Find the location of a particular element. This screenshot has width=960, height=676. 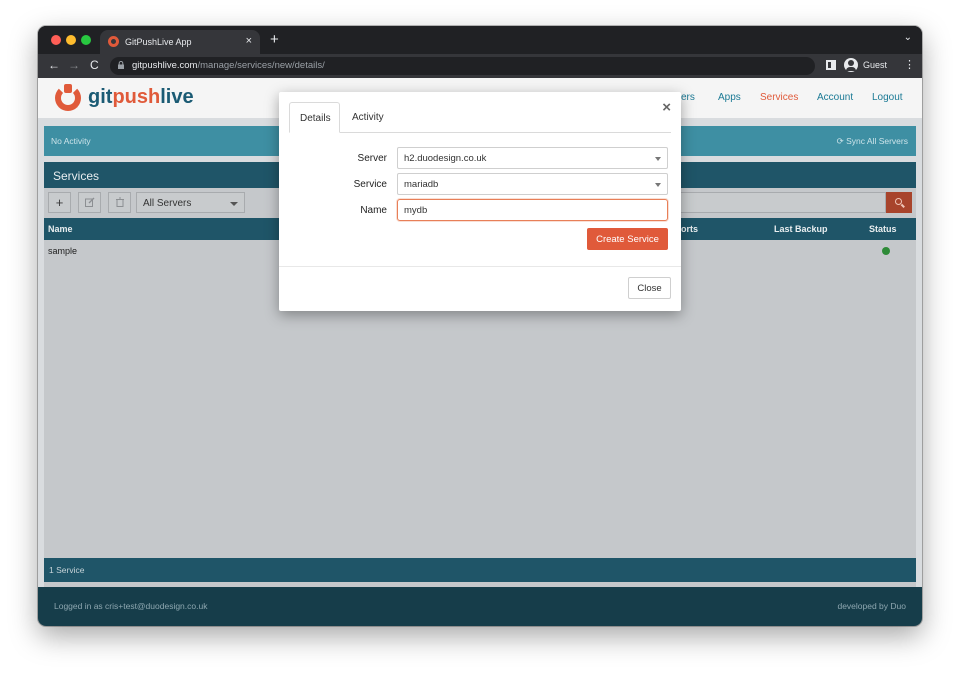

side-panel-icon is located at coordinates (831, 65).